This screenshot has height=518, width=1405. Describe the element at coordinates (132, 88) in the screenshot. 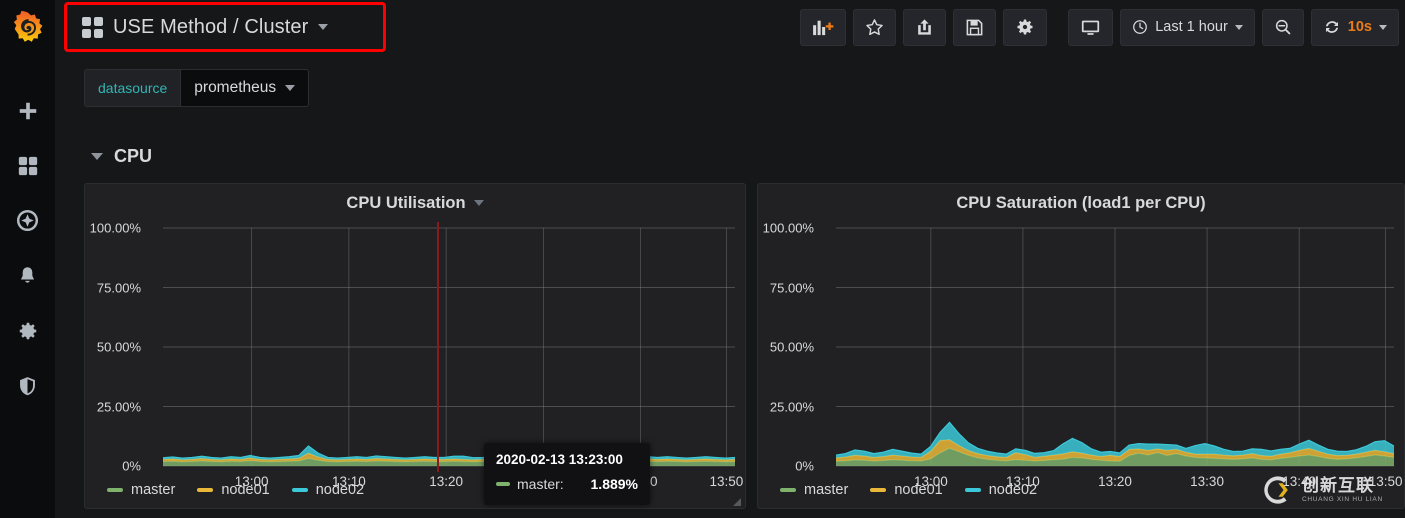

I see `variable-label: datasource` at that location.